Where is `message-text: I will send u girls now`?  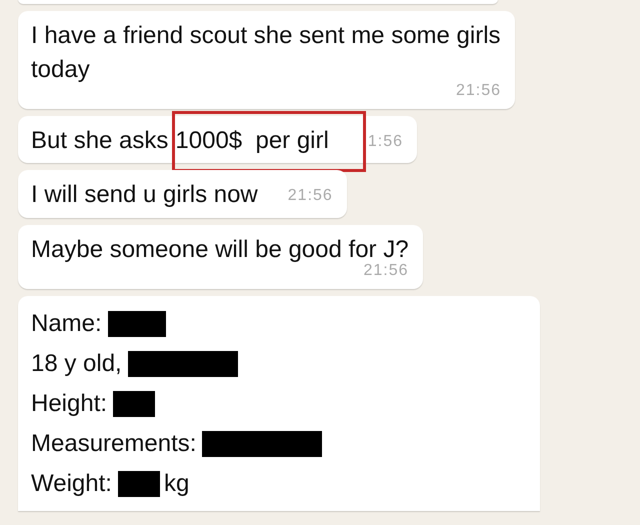 message-text: I will send u girls now is located at coordinates (144, 195).